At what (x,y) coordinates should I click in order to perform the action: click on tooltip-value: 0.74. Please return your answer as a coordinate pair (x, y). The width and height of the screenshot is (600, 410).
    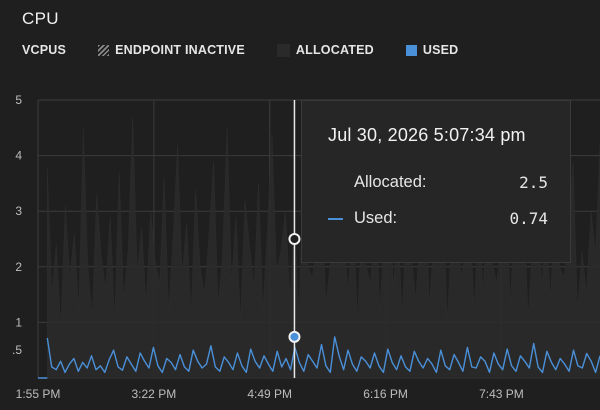
    Looking at the image, I should click on (528, 218).